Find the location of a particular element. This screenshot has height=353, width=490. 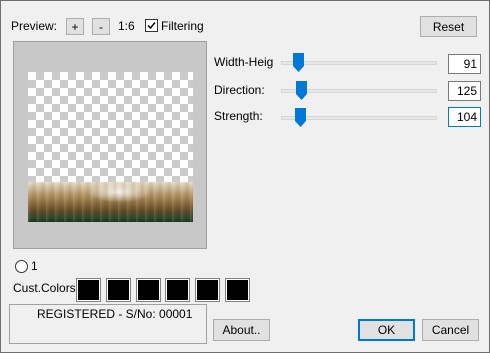

motion-blur-streaks is located at coordinates (110, 202).